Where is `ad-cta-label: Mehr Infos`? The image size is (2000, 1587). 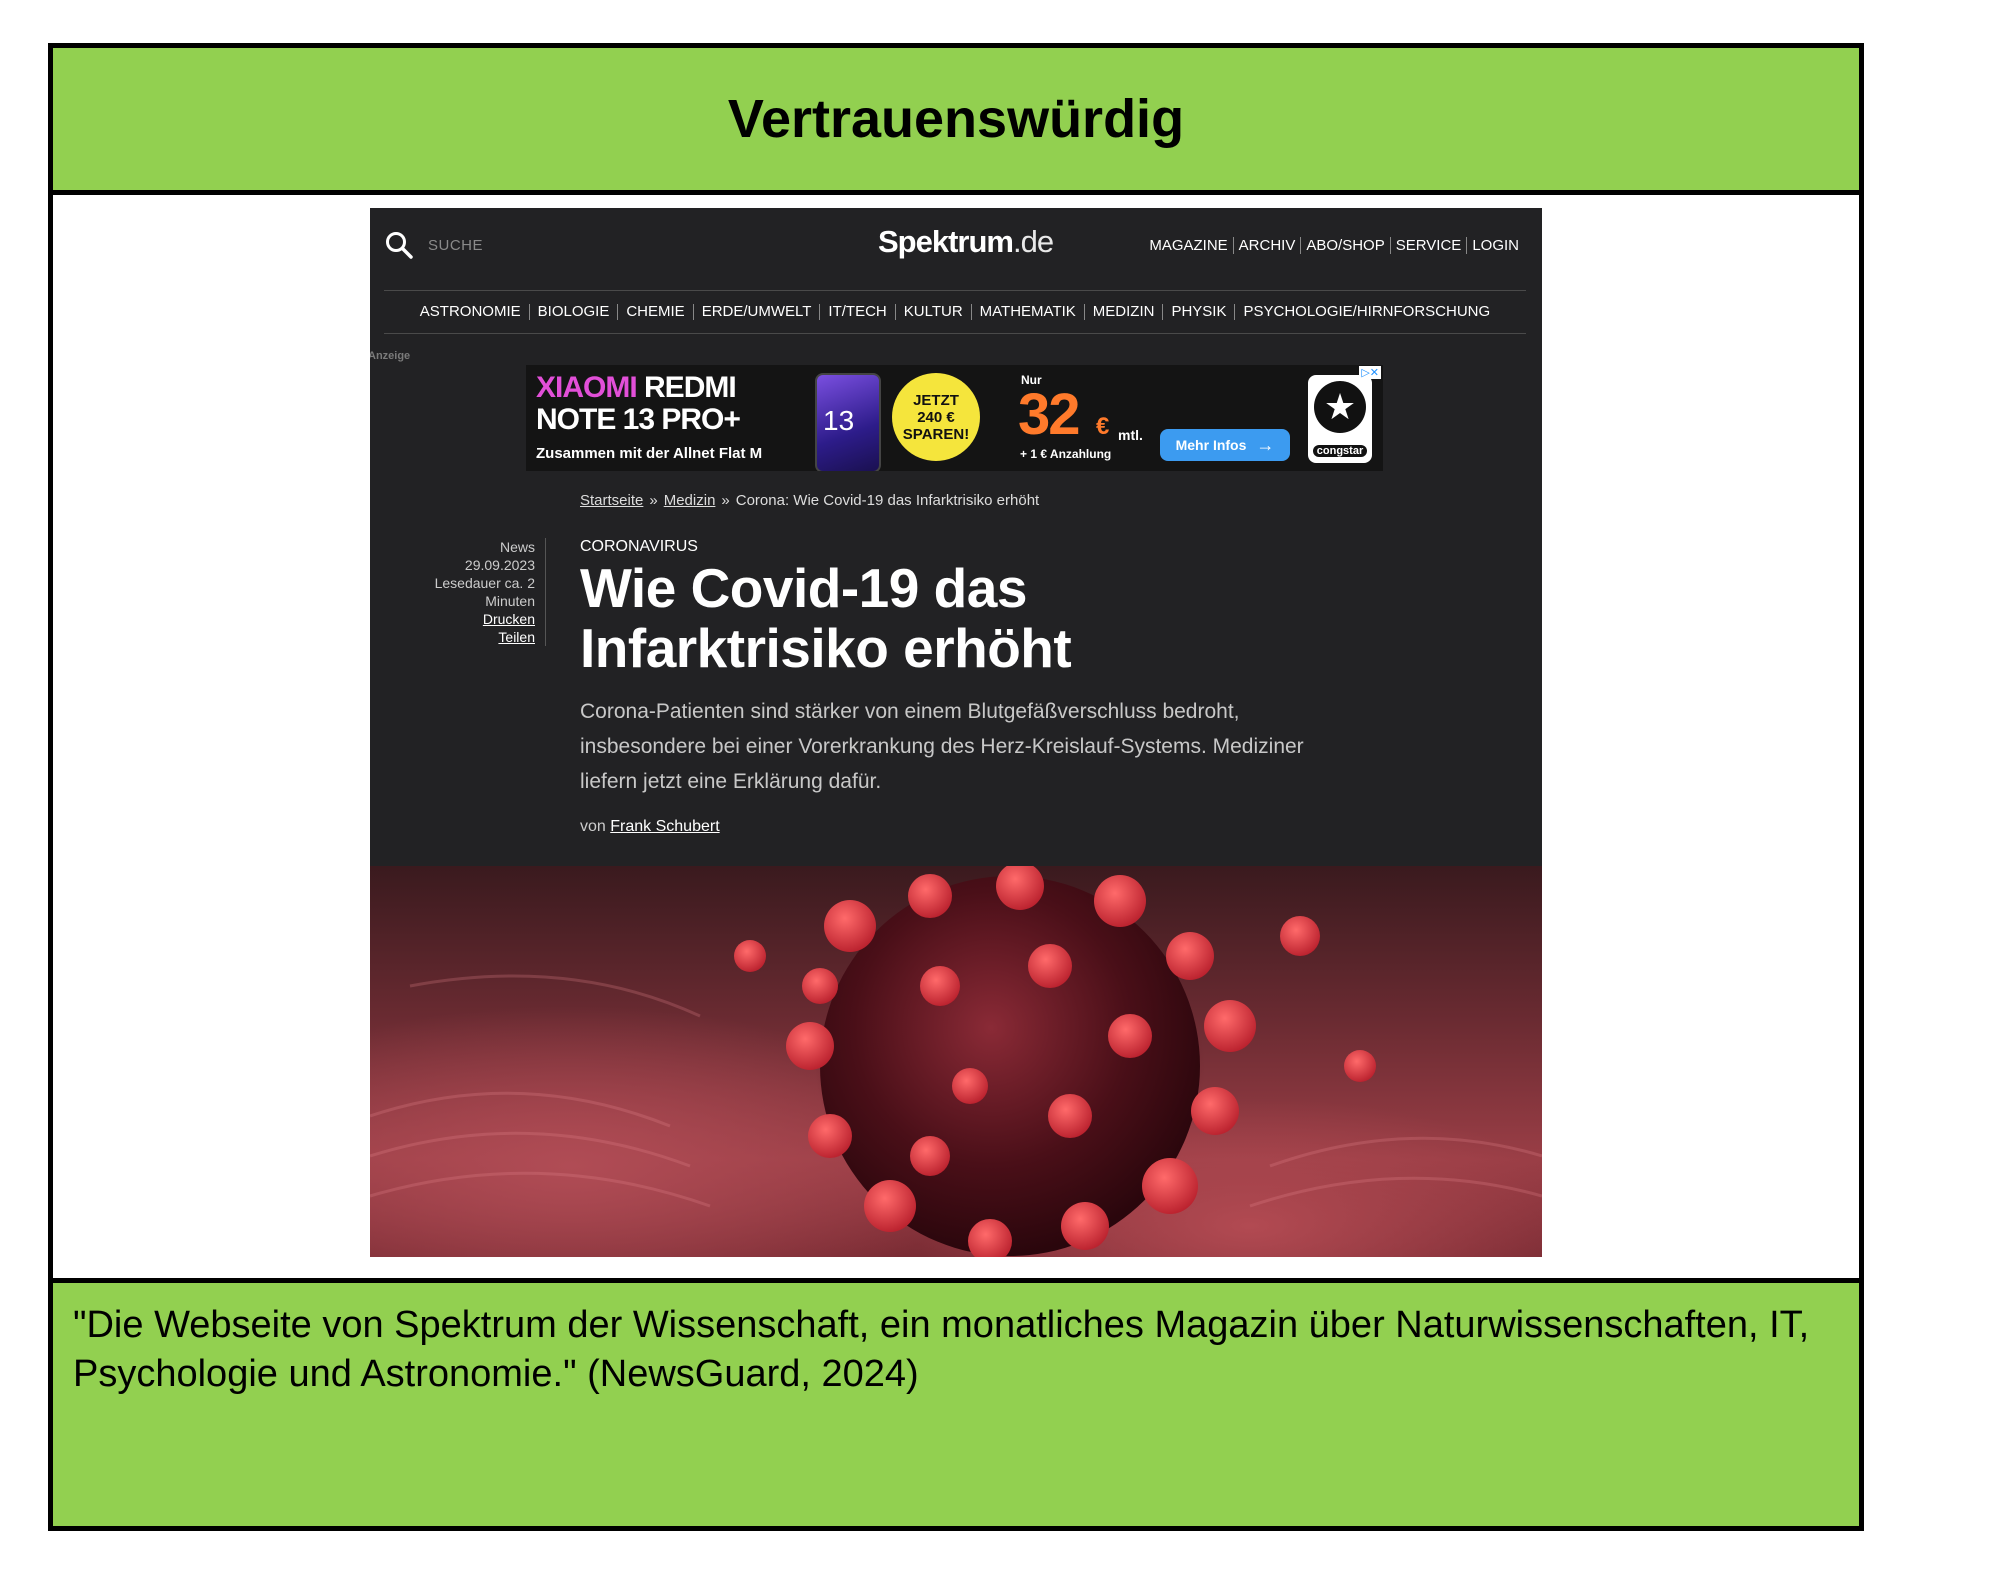
ad-cta-label: Mehr Infos is located at coordinates (1211, 445).